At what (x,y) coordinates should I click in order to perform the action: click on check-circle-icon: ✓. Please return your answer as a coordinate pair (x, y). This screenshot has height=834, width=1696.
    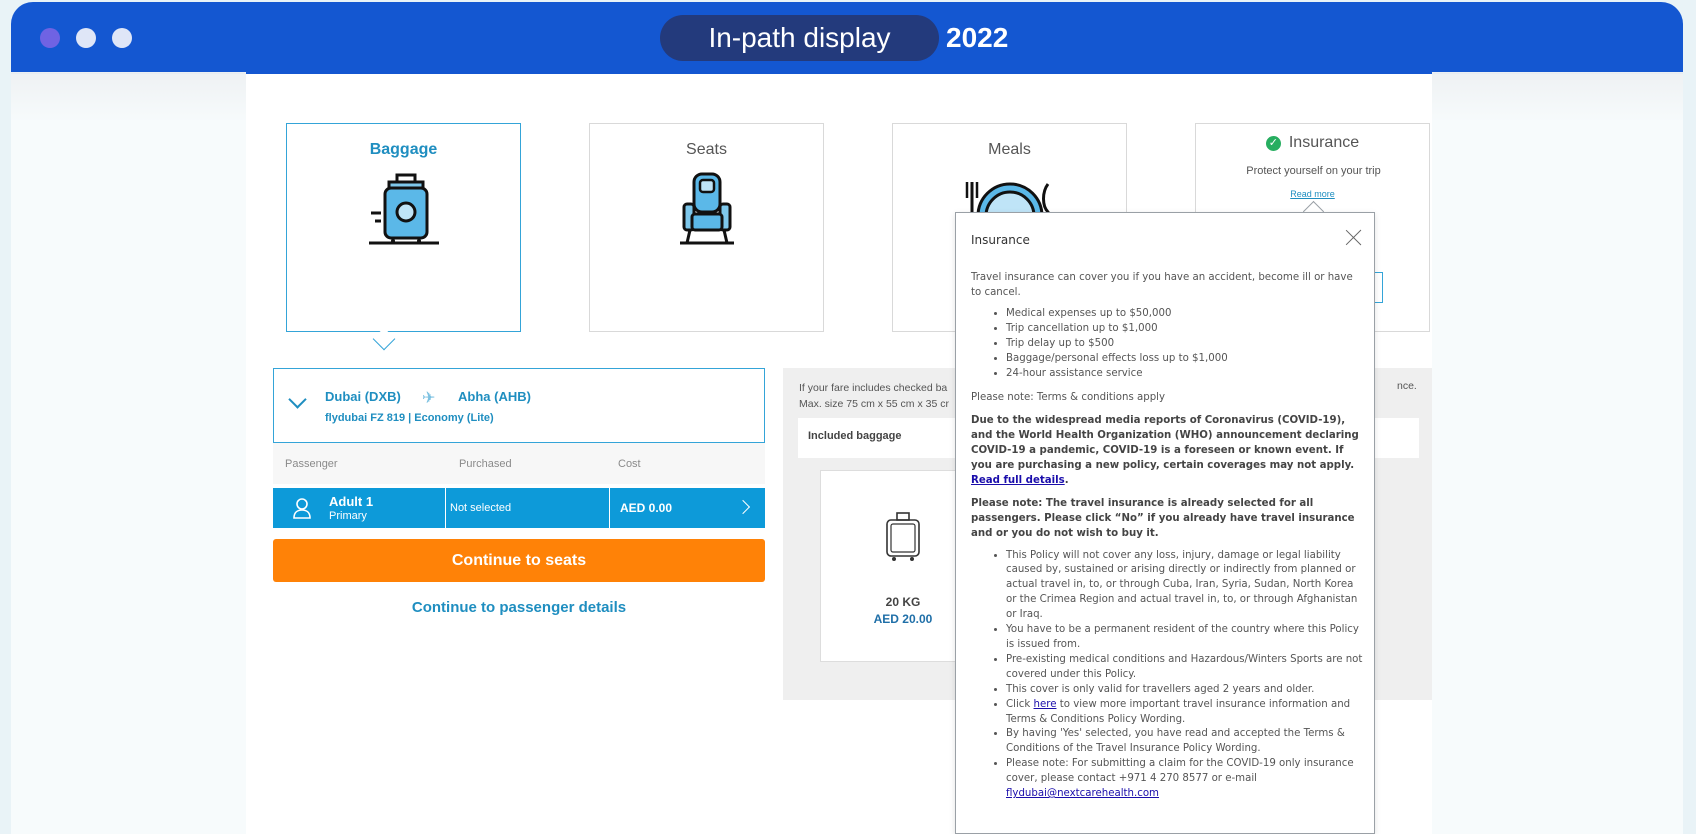
    Looking at the image, I should click on (1273, 143).